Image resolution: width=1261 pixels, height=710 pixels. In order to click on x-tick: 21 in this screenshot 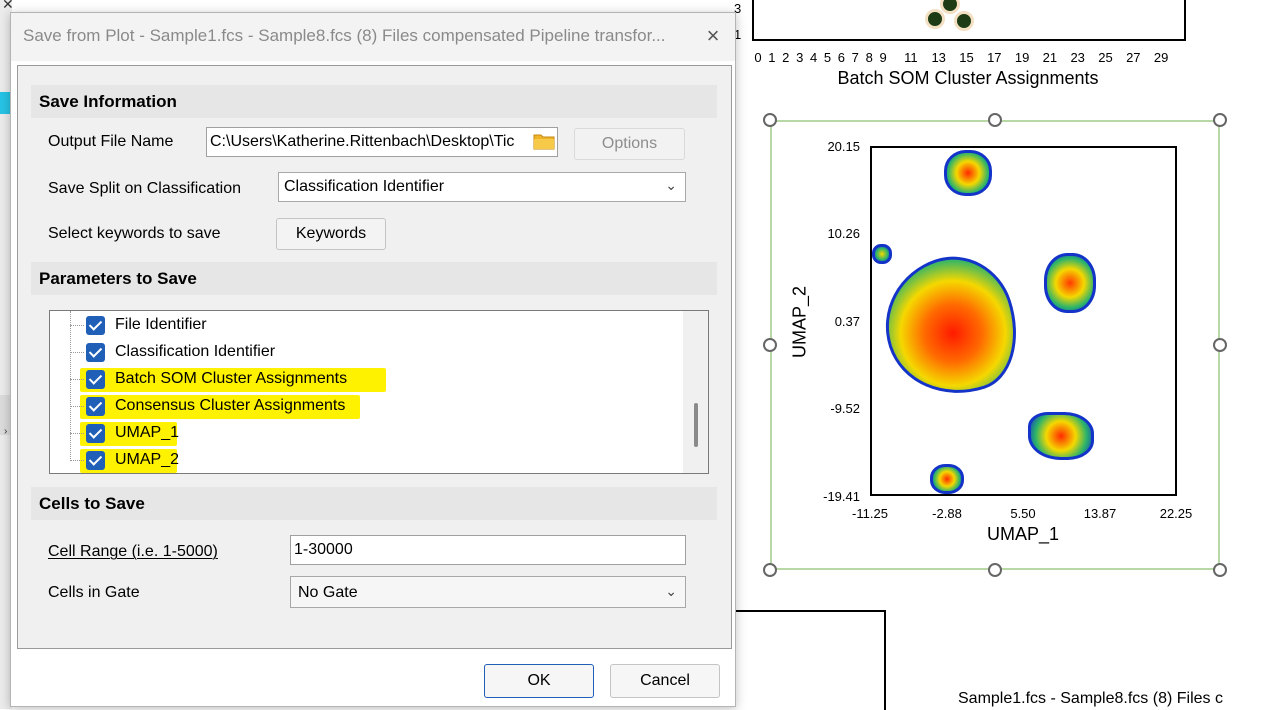, I will do `click(1050, 57)`.